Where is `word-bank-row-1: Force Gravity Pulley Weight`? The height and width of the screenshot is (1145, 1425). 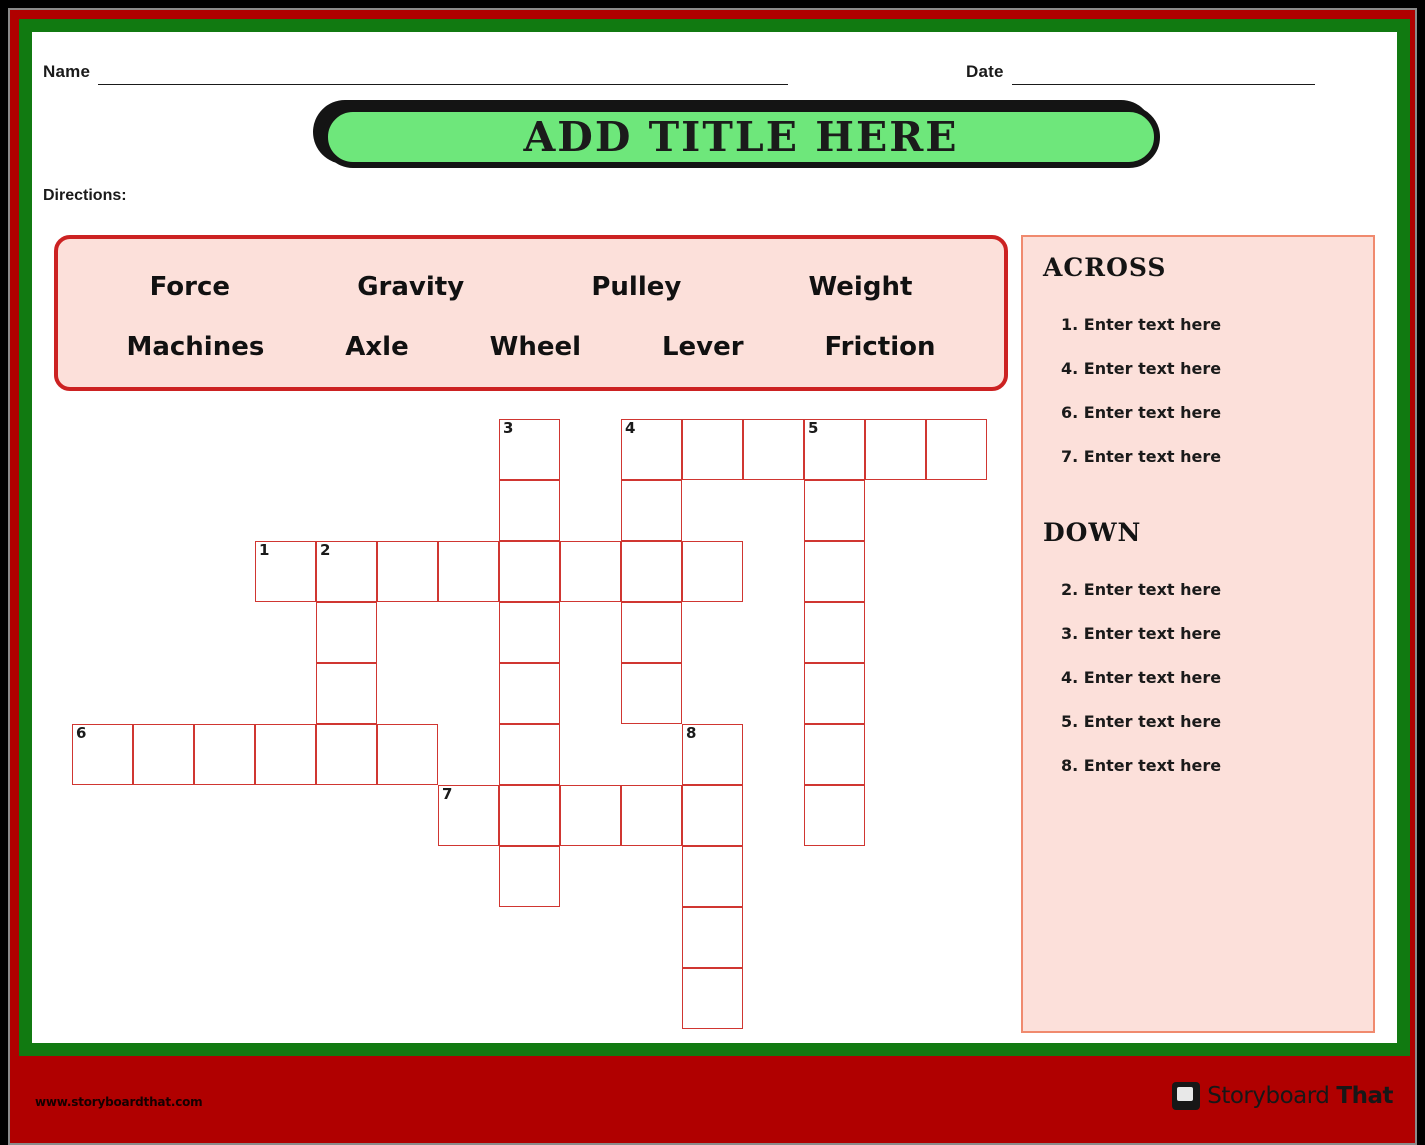 word-bank-row-1: Force Gravity Pulley Weight is located at coordinates (531, 287).